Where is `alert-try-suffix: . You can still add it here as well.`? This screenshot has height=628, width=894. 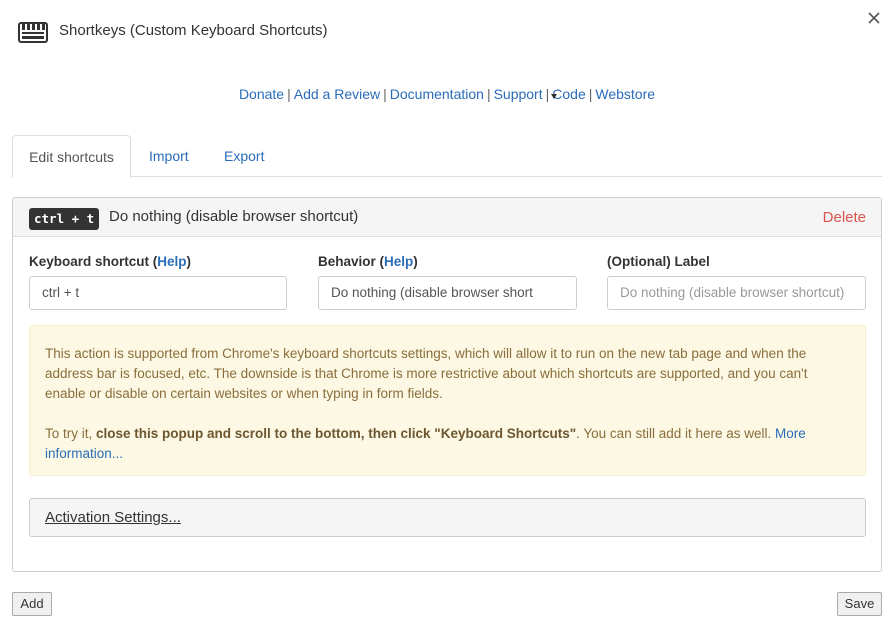
alert-try-suffix: . You can still add it here as well. is located at coordinates (674, 433).